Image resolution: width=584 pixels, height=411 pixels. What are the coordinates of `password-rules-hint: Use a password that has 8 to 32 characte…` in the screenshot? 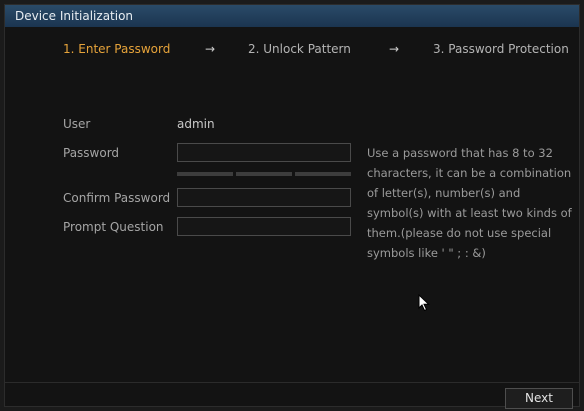 It's located at (469, 203).